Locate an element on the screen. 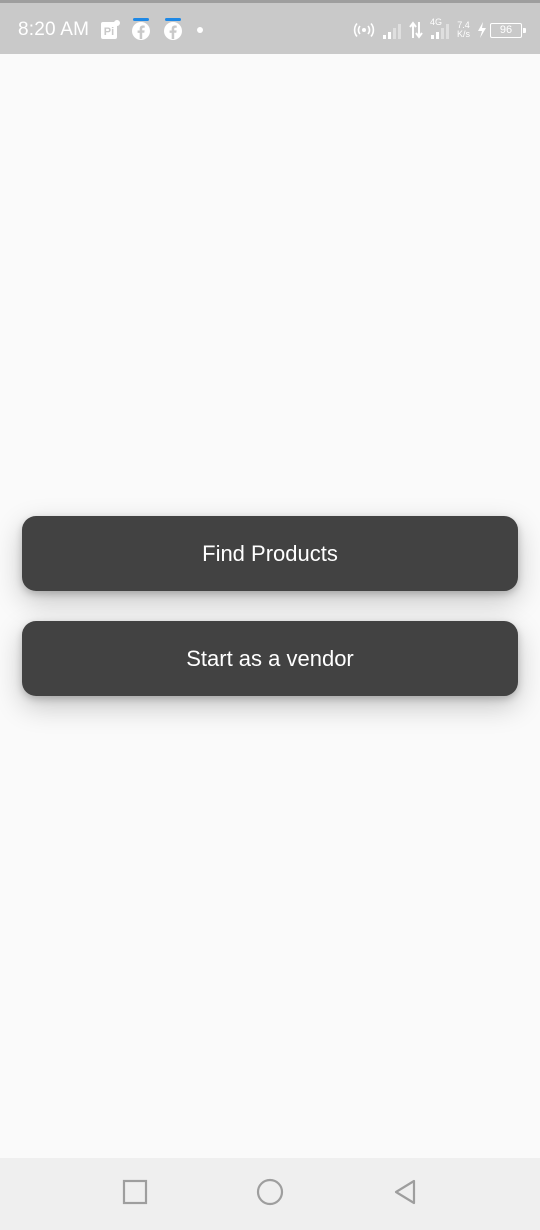  svg-text: Pi is located at coordinates (109, 32).